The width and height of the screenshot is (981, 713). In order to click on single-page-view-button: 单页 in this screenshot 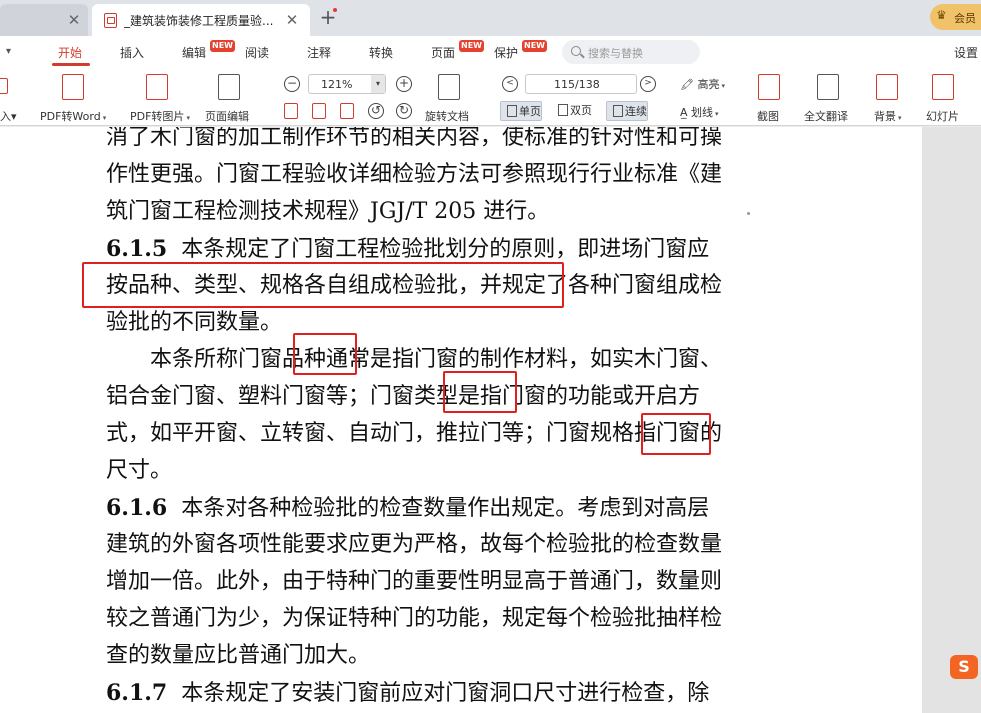, I will do `click(521, 111)`.